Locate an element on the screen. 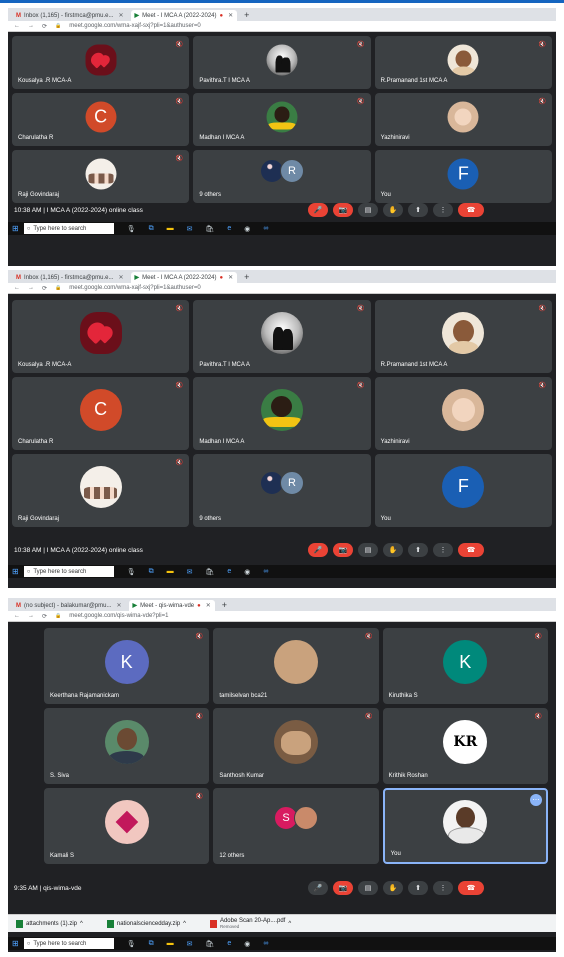 This screenshot has width=564, height=957. browser-tab: ▶ Meet - qis-wima-vde ● ✕ is located at coordinates (171, 605).